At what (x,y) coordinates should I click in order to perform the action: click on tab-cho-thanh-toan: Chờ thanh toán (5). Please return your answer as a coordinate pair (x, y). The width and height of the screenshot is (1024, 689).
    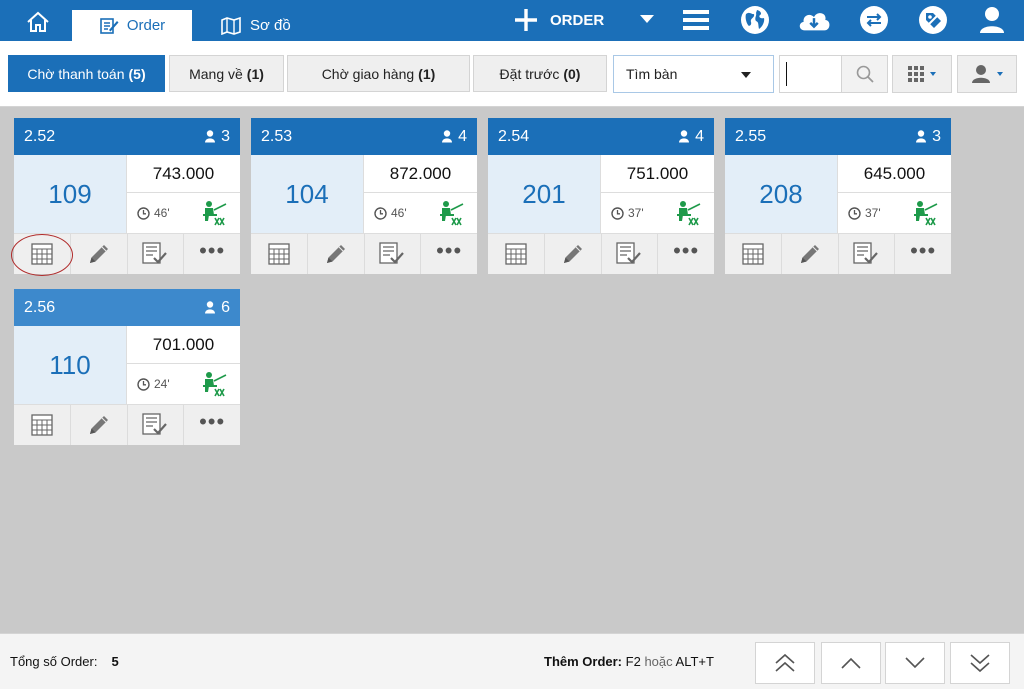
    Looking at the image, I should click on (86, 73).